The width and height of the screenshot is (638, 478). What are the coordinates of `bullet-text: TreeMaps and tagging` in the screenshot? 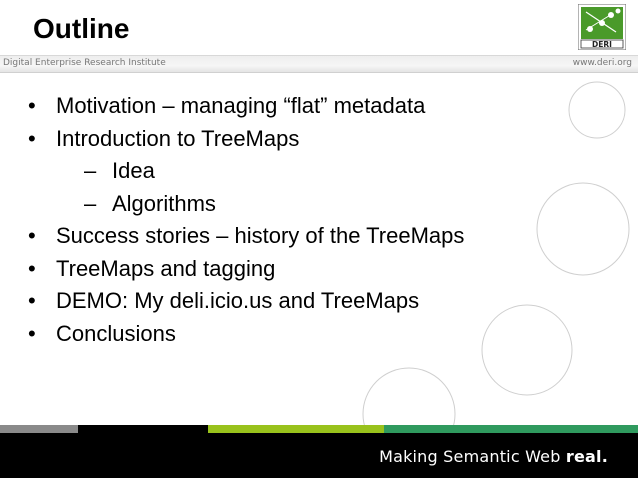 It's located at (166, 268).